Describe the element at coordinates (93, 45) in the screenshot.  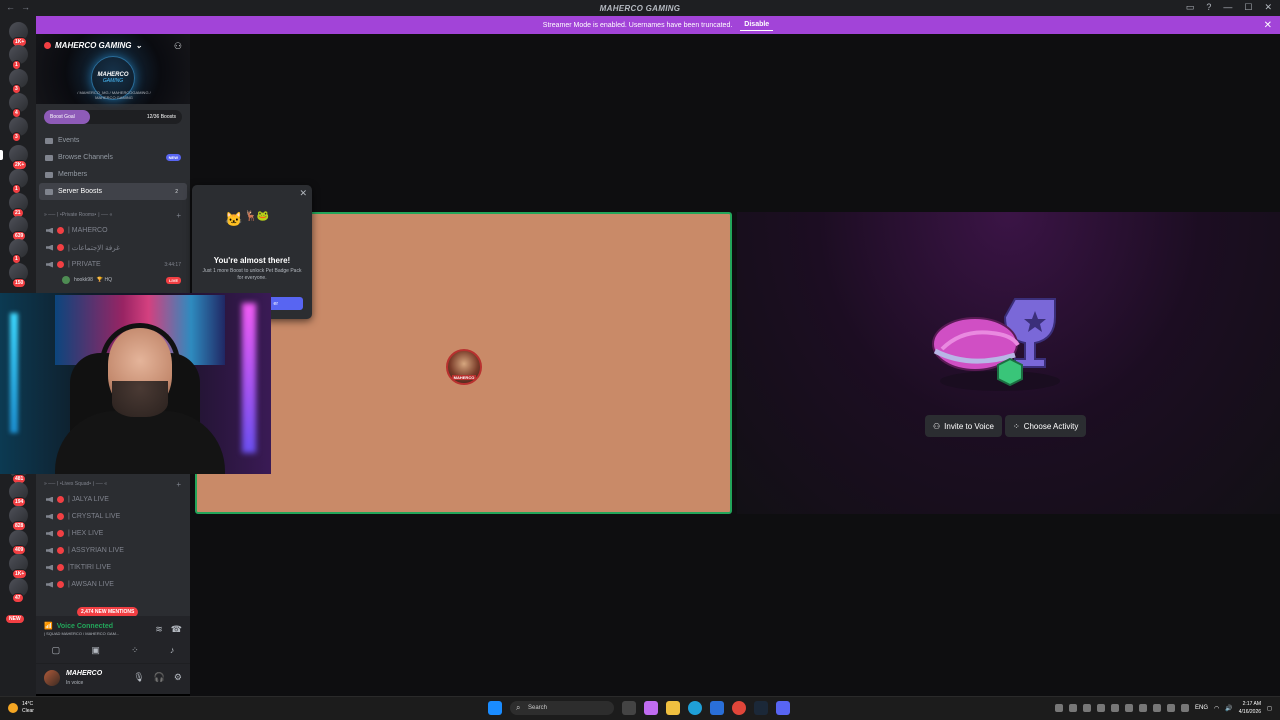
I see `server-name: MAHERCO GAMING ⌄` at that location.